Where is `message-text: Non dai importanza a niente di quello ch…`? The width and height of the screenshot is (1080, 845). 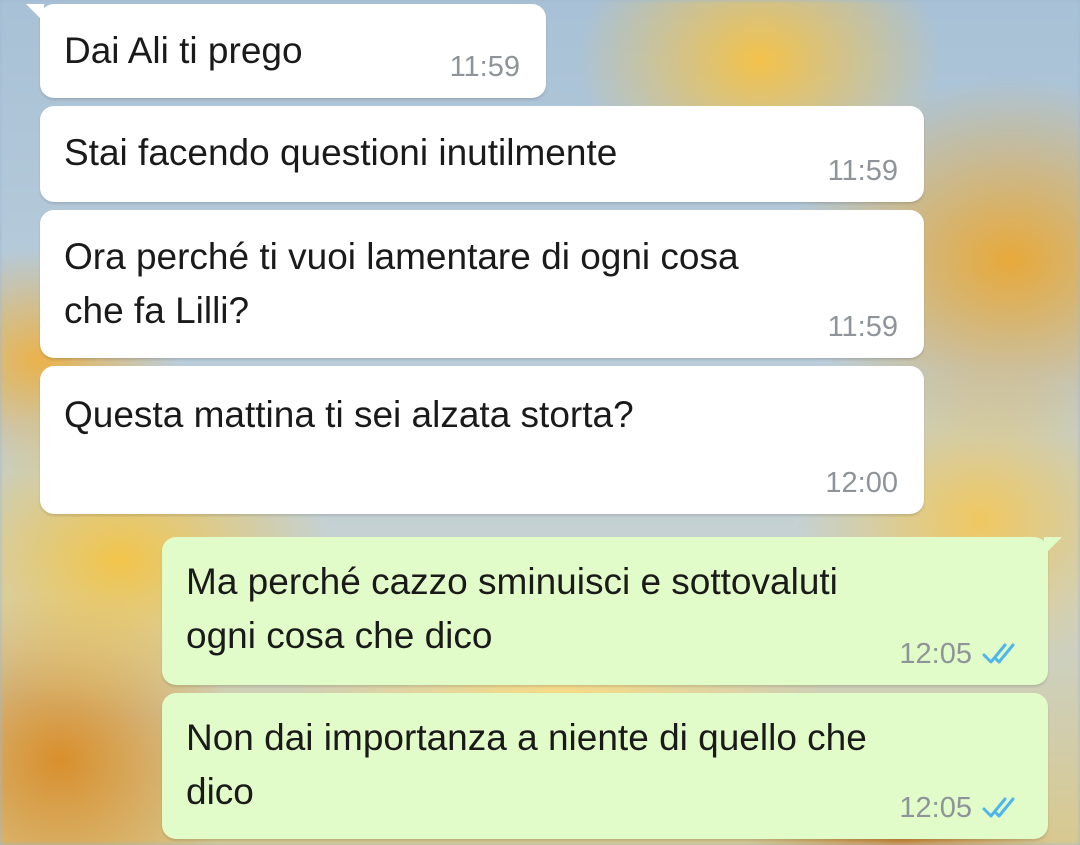
message-text: Non dai importanza a niente di quello ch… is located at coordinates (526, 764).